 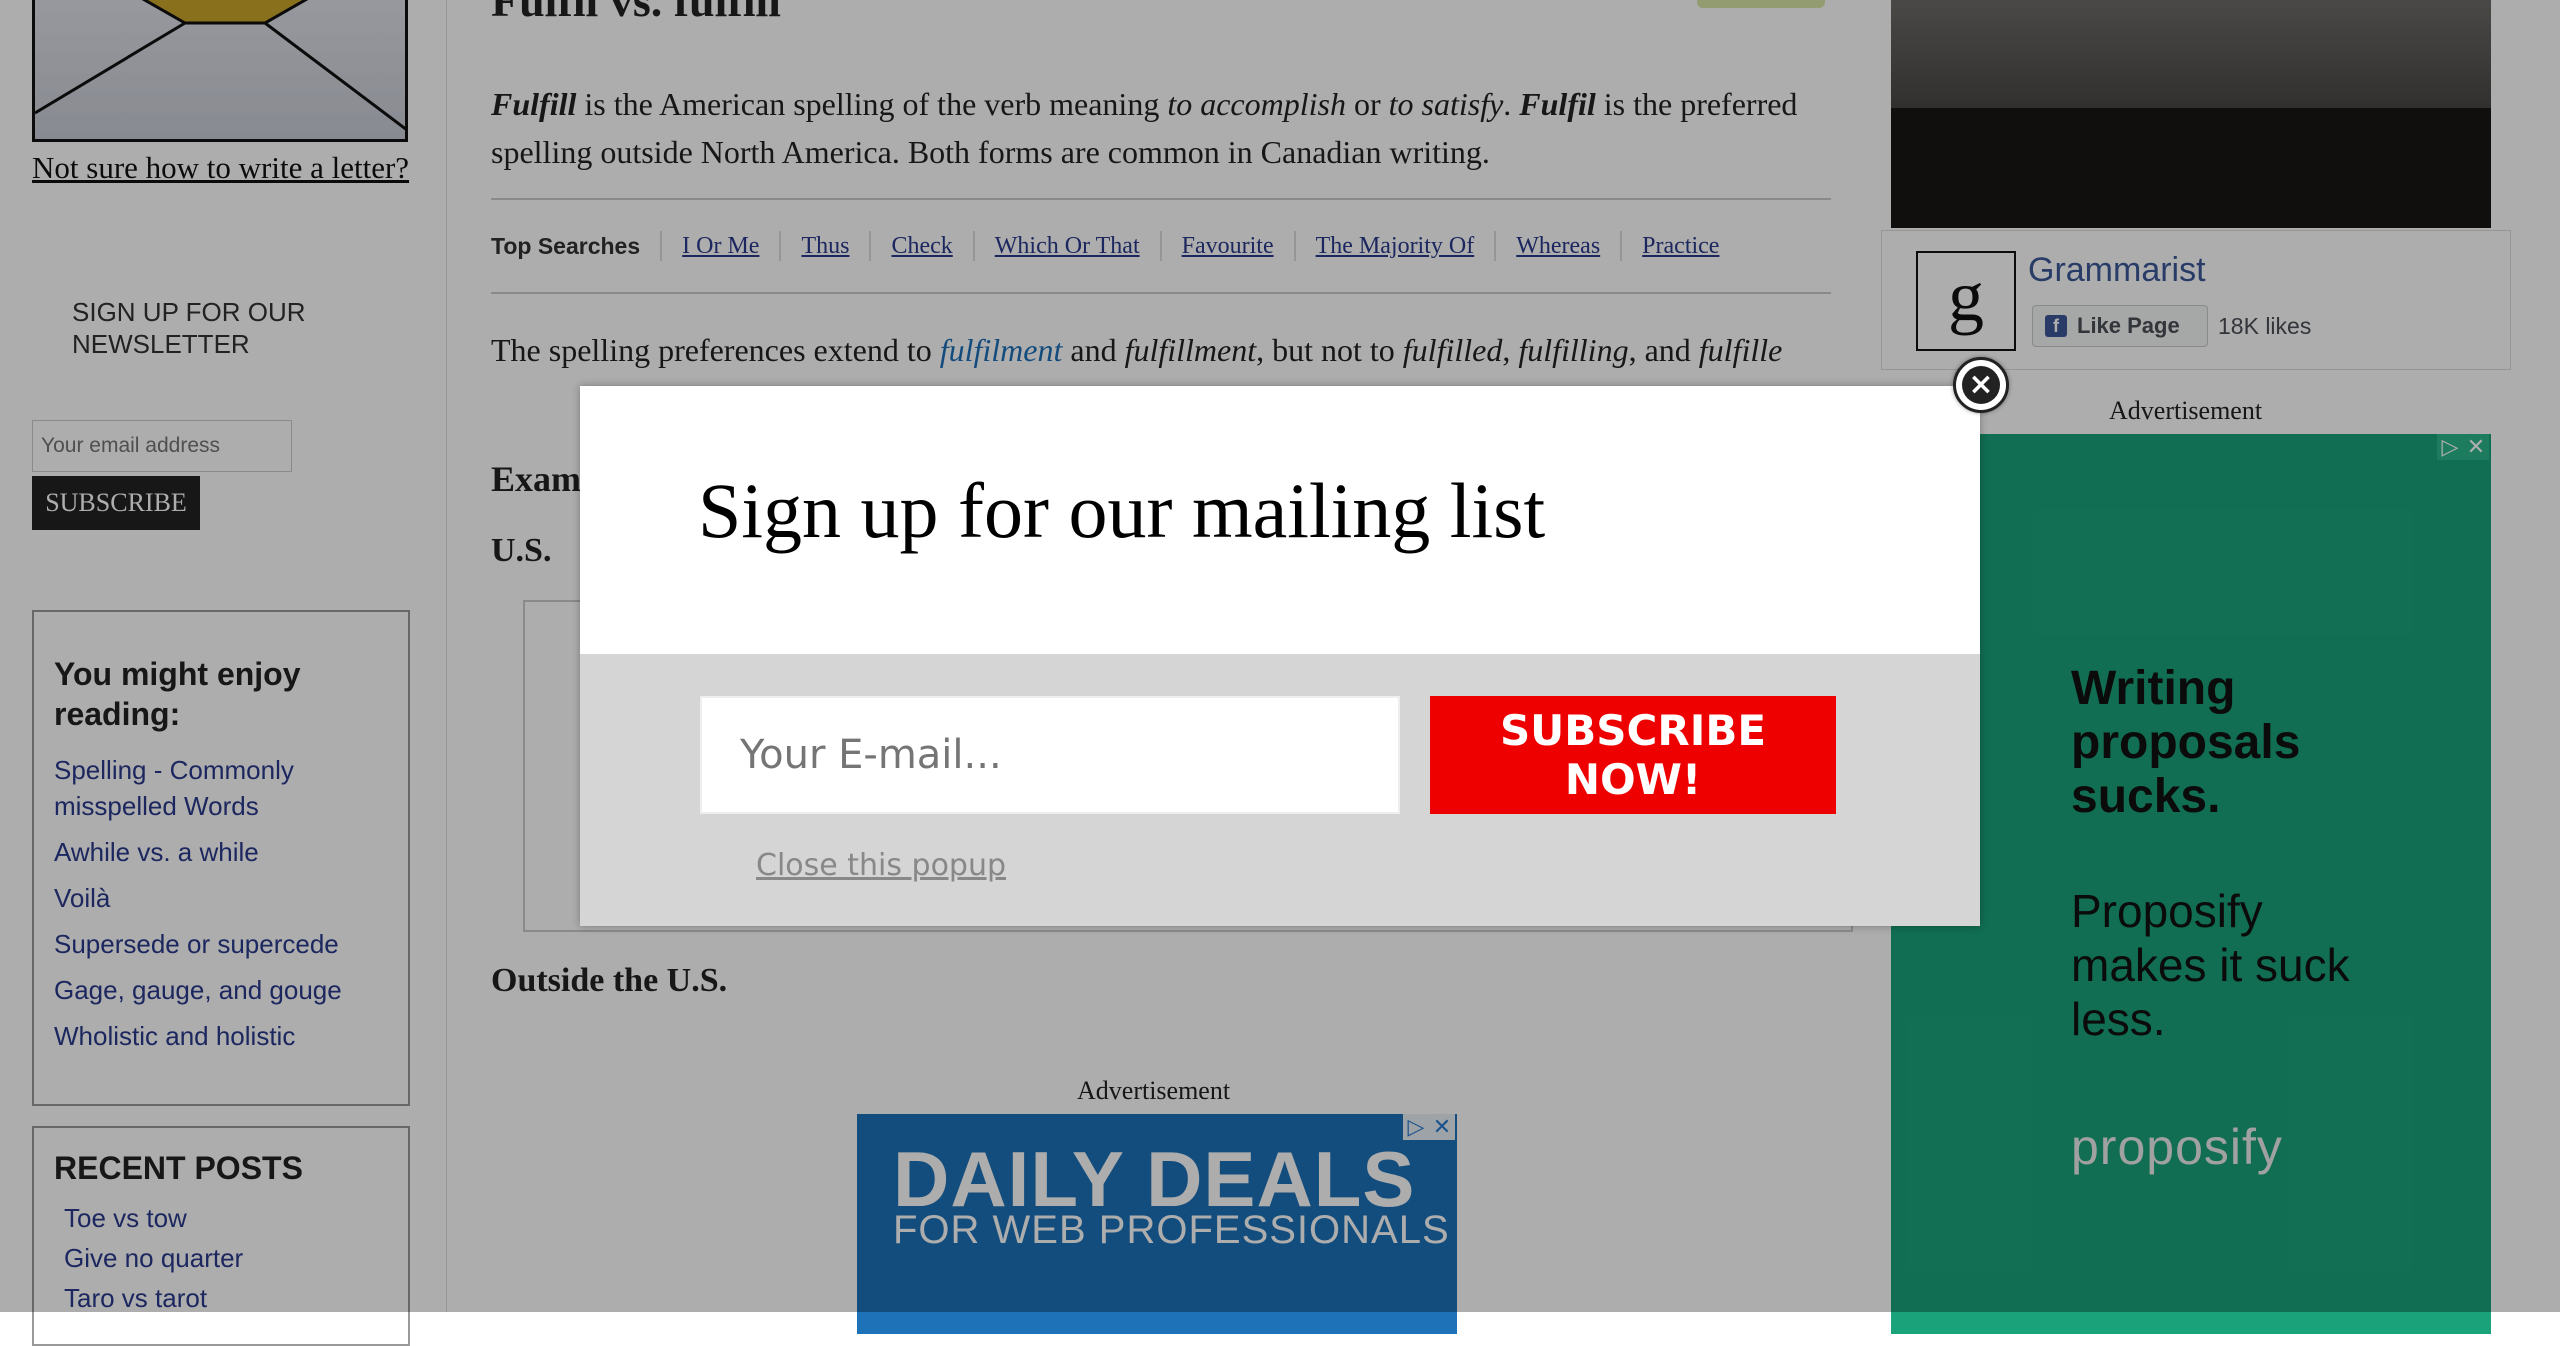 I want to click on close-icon: ×, so click(x=1981, y=385).